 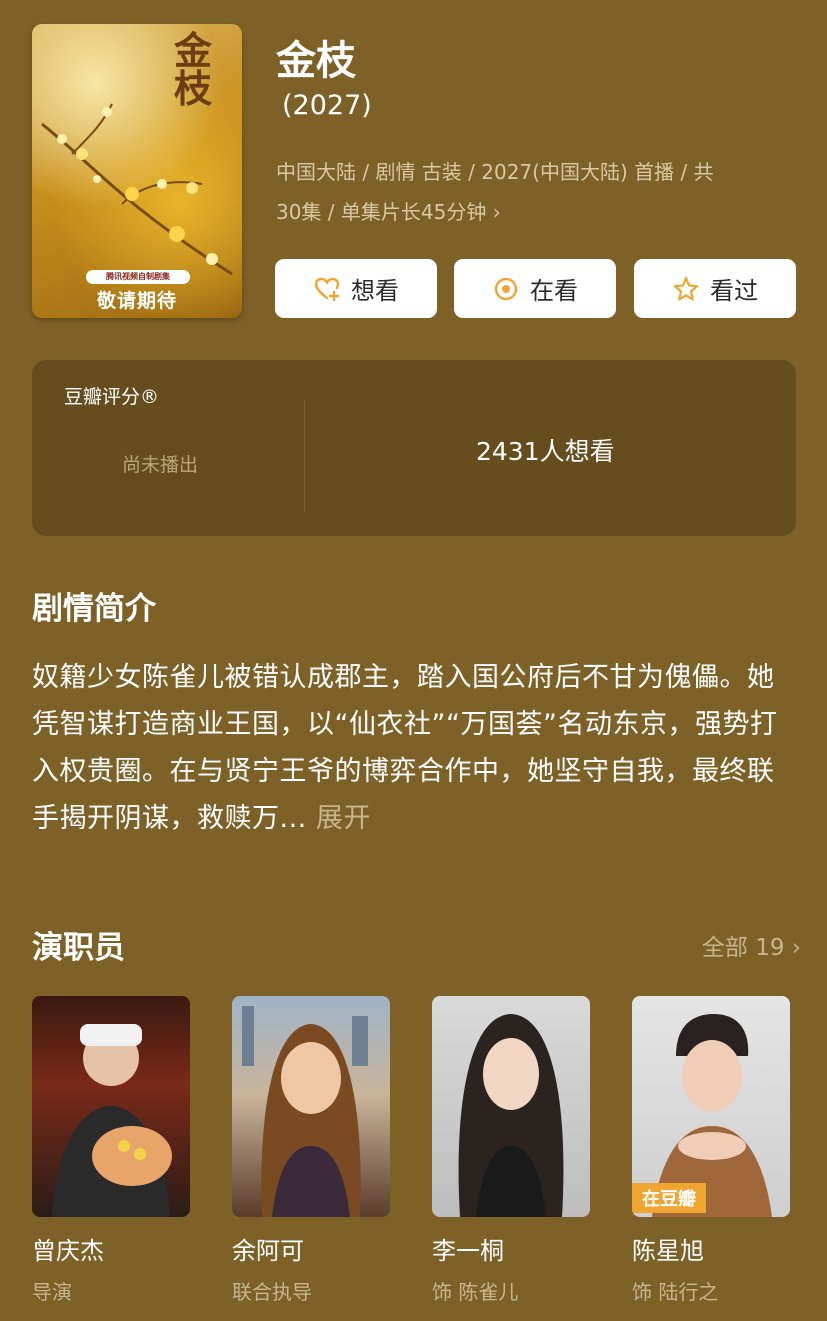 What do you see at coordinates (675, 1292) in the screenshot?
I see `cast-role: 饰 陆行之` at bounding box center [675, 1292].